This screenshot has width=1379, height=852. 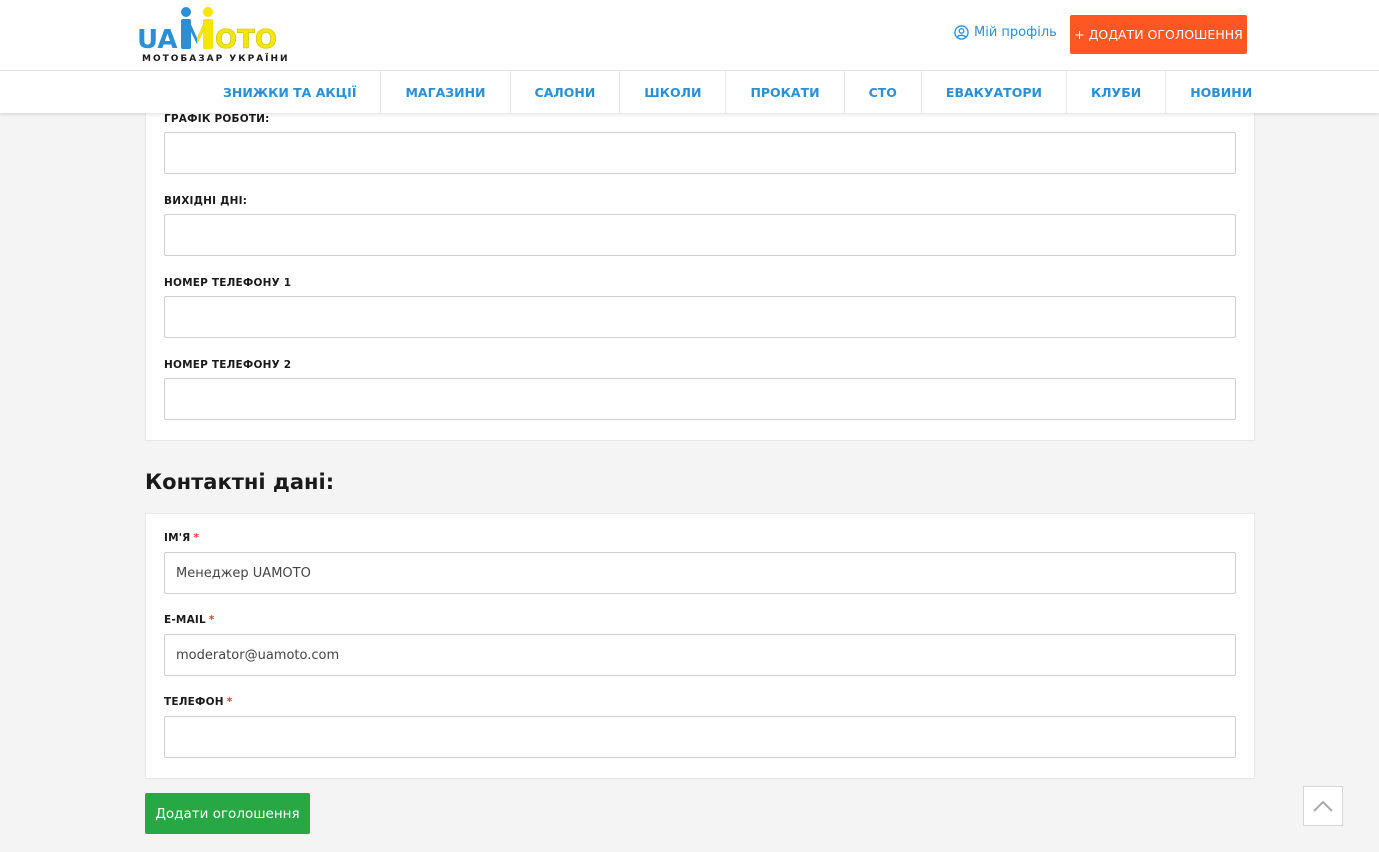 What do you see at coordinates (673, 92) in the screenshot?
I see `nav-item-schools: ШКОЛИ` at bounding box center [673, 92].